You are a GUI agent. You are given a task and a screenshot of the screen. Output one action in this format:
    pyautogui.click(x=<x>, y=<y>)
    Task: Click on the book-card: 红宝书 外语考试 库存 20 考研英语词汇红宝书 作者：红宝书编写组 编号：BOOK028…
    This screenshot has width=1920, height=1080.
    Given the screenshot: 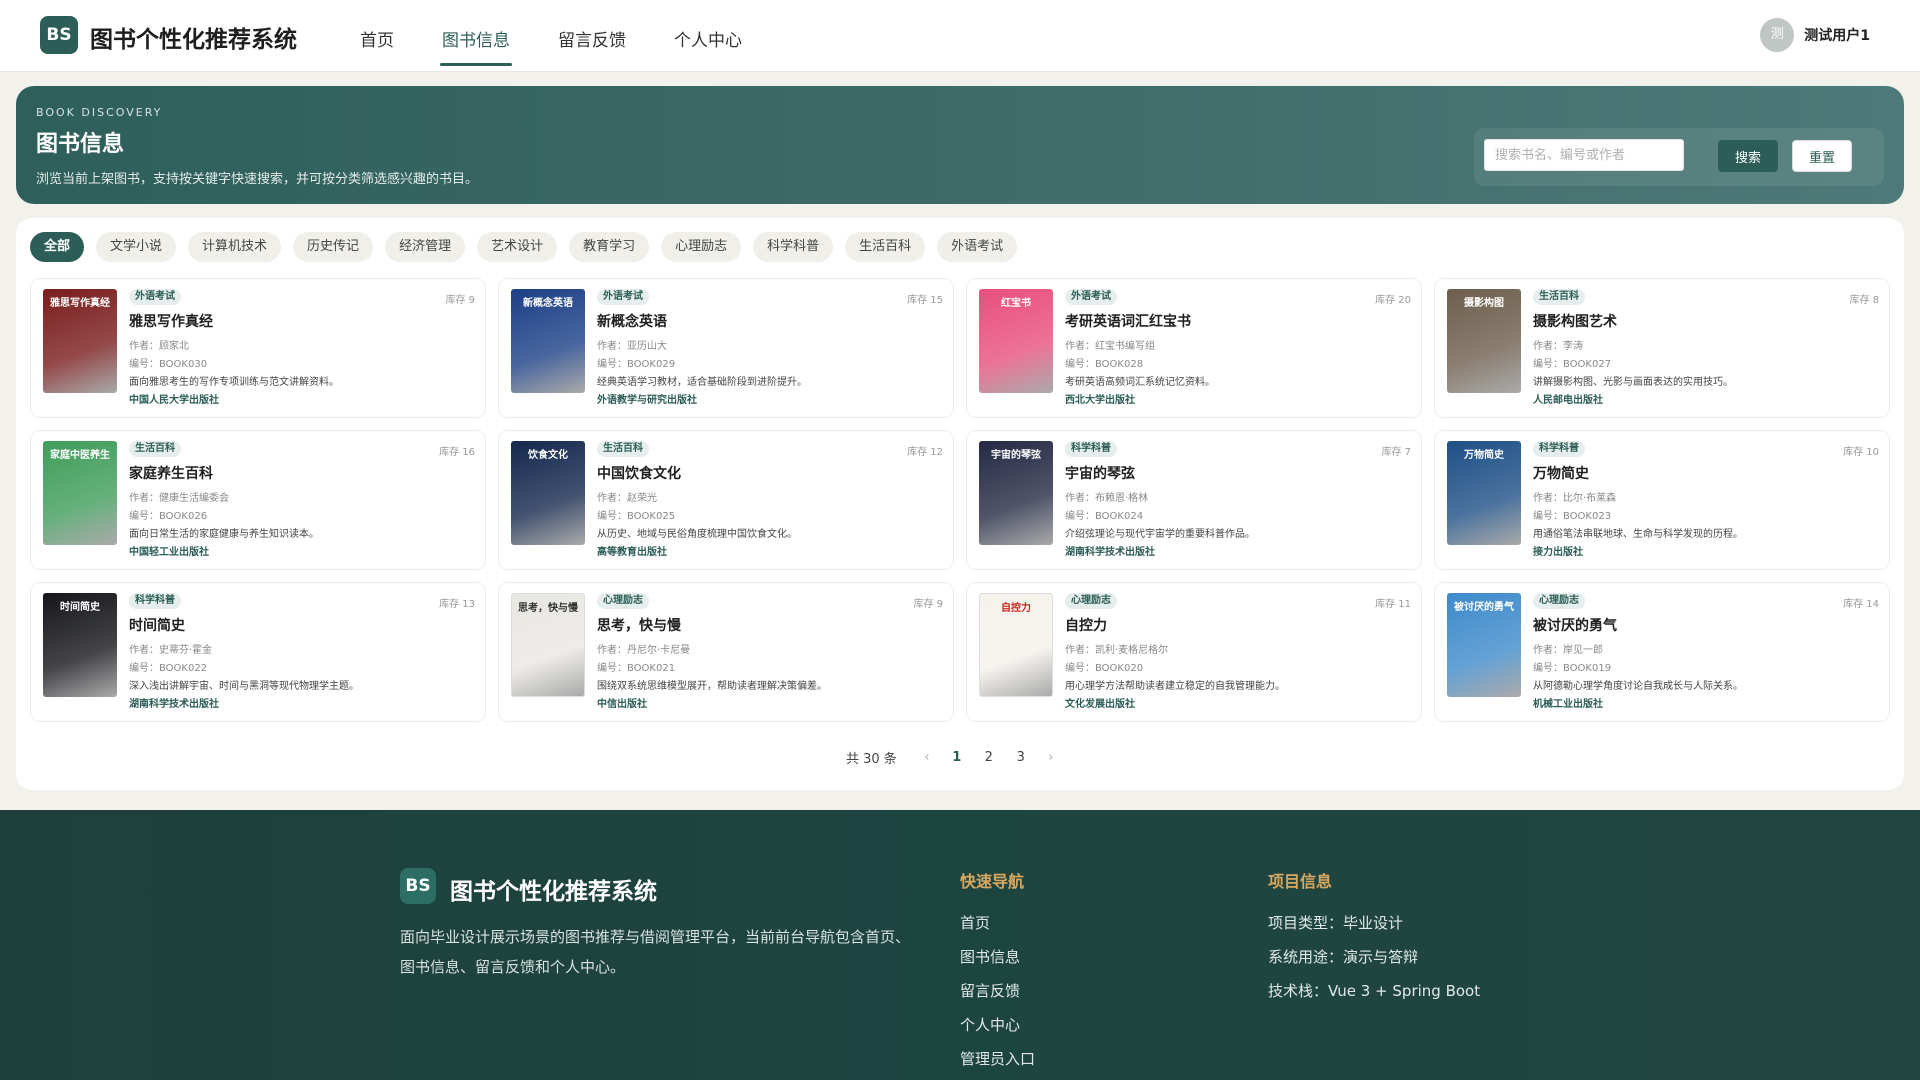 What is the action you would take?
    pyautogui.click(x=1194, y=348)
    